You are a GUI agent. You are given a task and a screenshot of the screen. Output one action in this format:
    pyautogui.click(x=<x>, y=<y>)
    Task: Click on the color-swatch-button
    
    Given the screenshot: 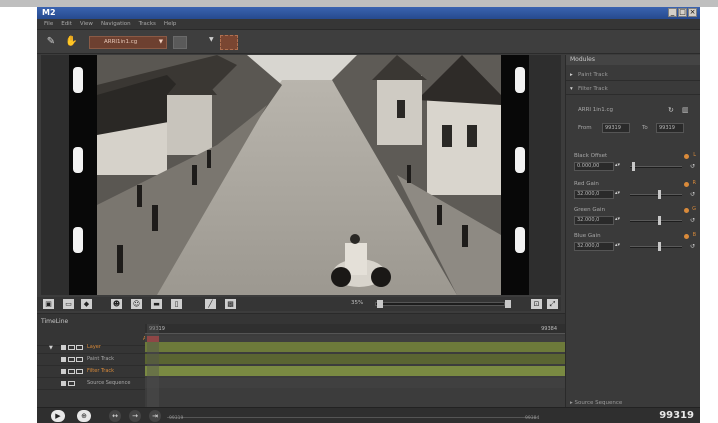 What is the action you would take?
    pyautogui.click(x=180, y=42)
    